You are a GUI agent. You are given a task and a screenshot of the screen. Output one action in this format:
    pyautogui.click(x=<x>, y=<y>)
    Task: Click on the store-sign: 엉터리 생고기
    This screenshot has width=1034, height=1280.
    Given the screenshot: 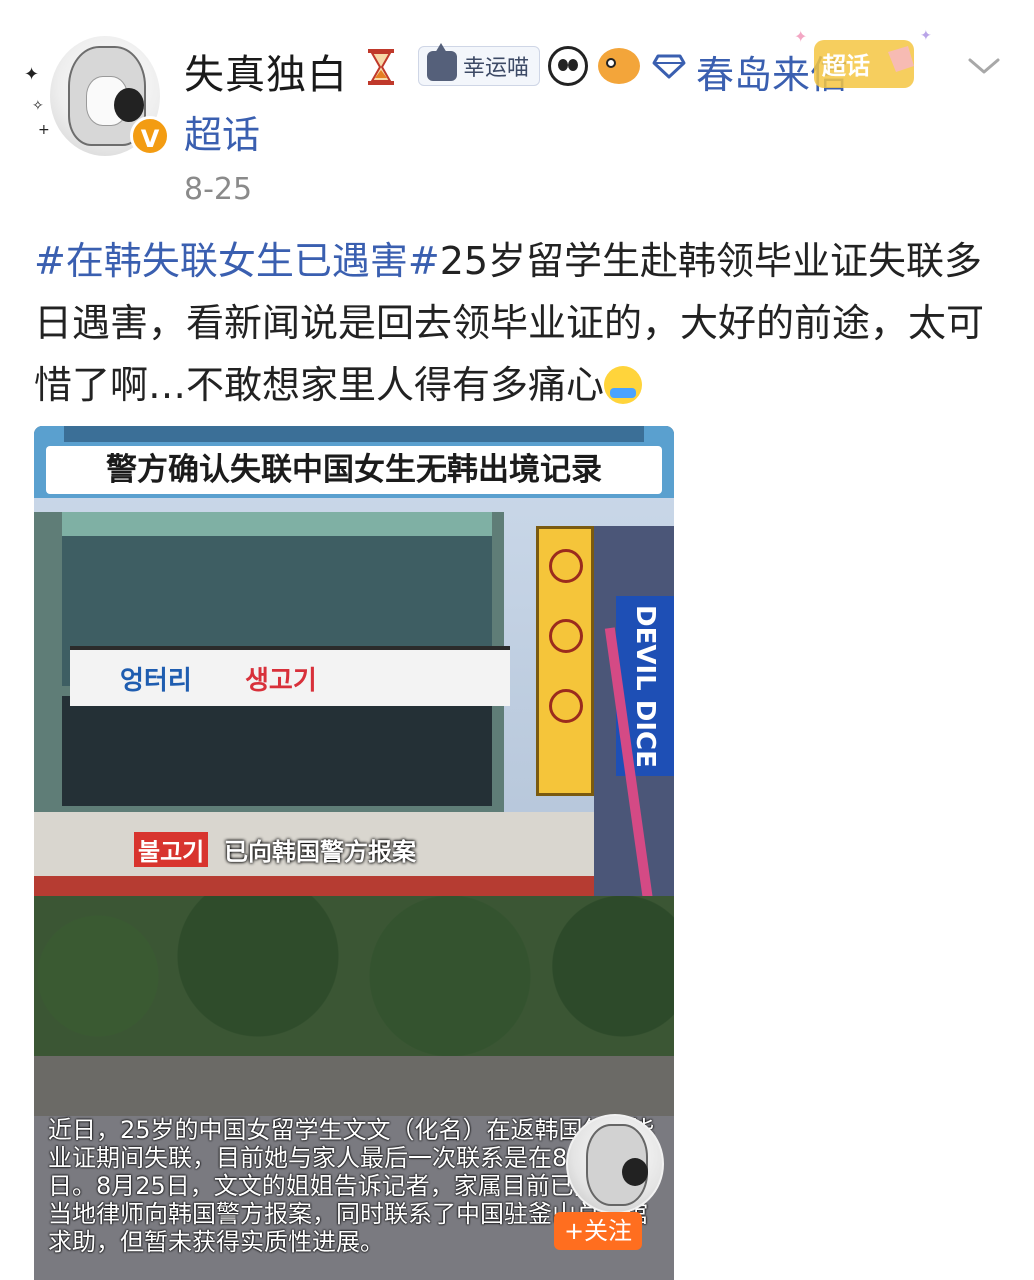 What is the action you would take?
    pyautogui.click(x=290, y=676)
    